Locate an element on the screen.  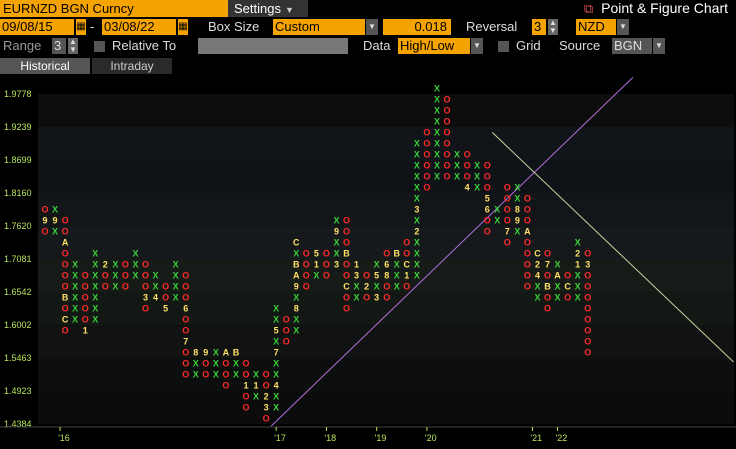
reversal-stepper: ▲ ▼ is located at coordinates (553, 27).